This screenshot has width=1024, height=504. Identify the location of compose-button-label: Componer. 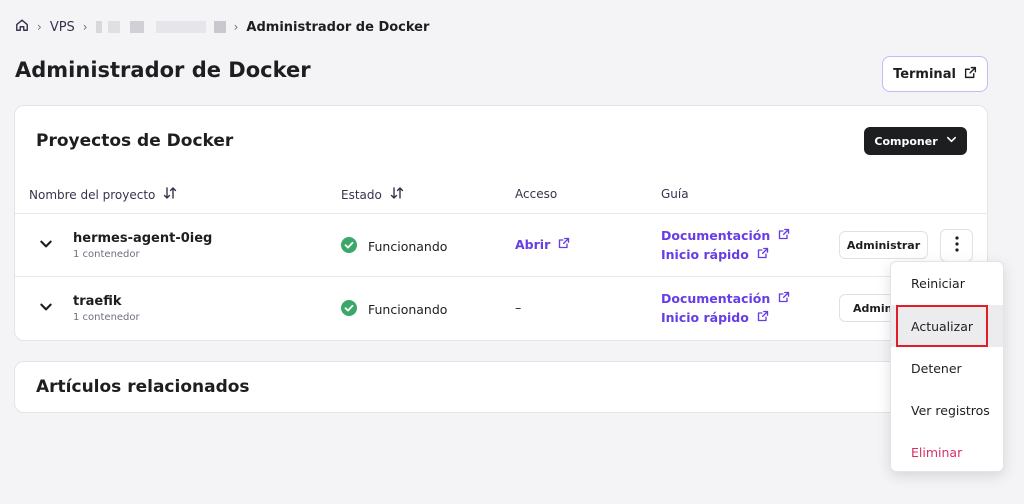
(906, 141).